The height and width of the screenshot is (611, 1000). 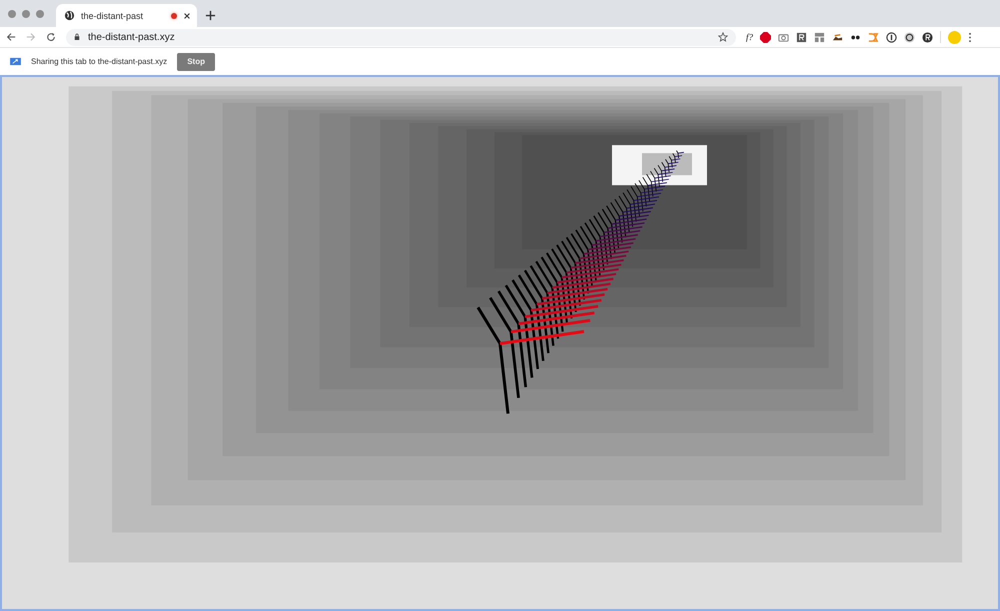 I want to click on minimize-window-button, so click(x=26, y=14).